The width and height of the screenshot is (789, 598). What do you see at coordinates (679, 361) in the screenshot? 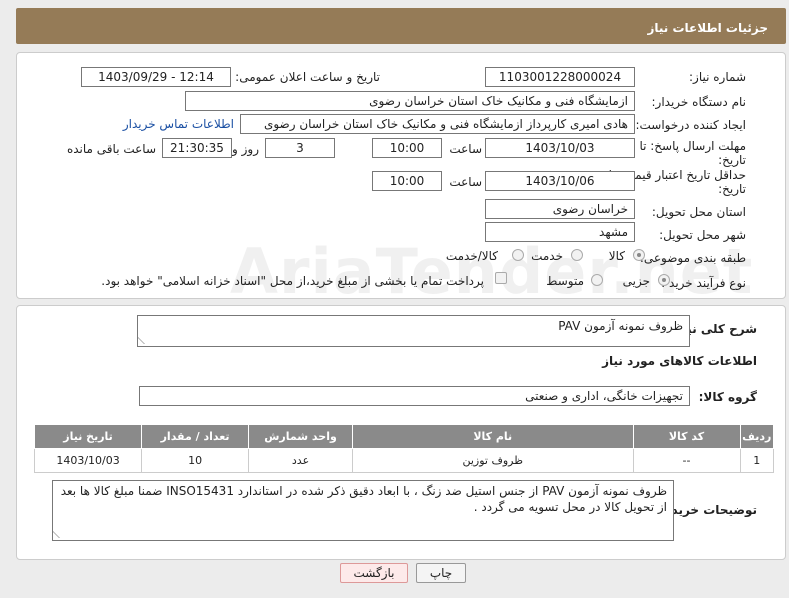
I see `goods-section-title: اطلاعات کالاهای مورد نیاز` at bounding box center [679, 361].